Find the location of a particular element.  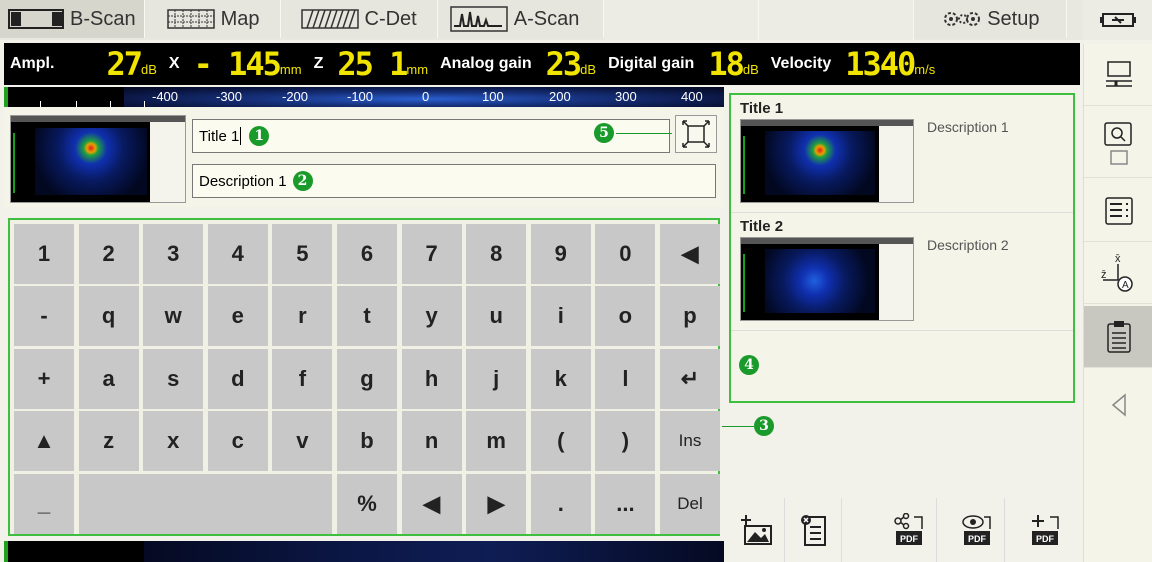

tab-map: Map is located at coordinates (212, 19).